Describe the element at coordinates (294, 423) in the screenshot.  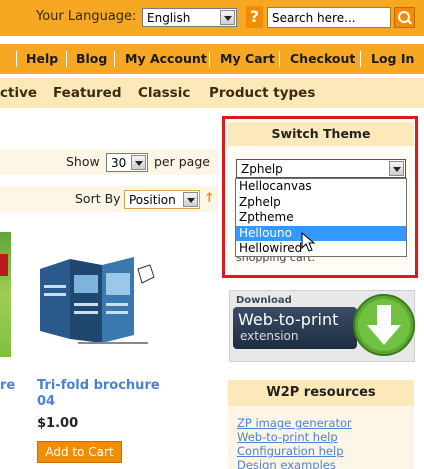
I see `link-zp-image-generator: ZP image generator` at that location.